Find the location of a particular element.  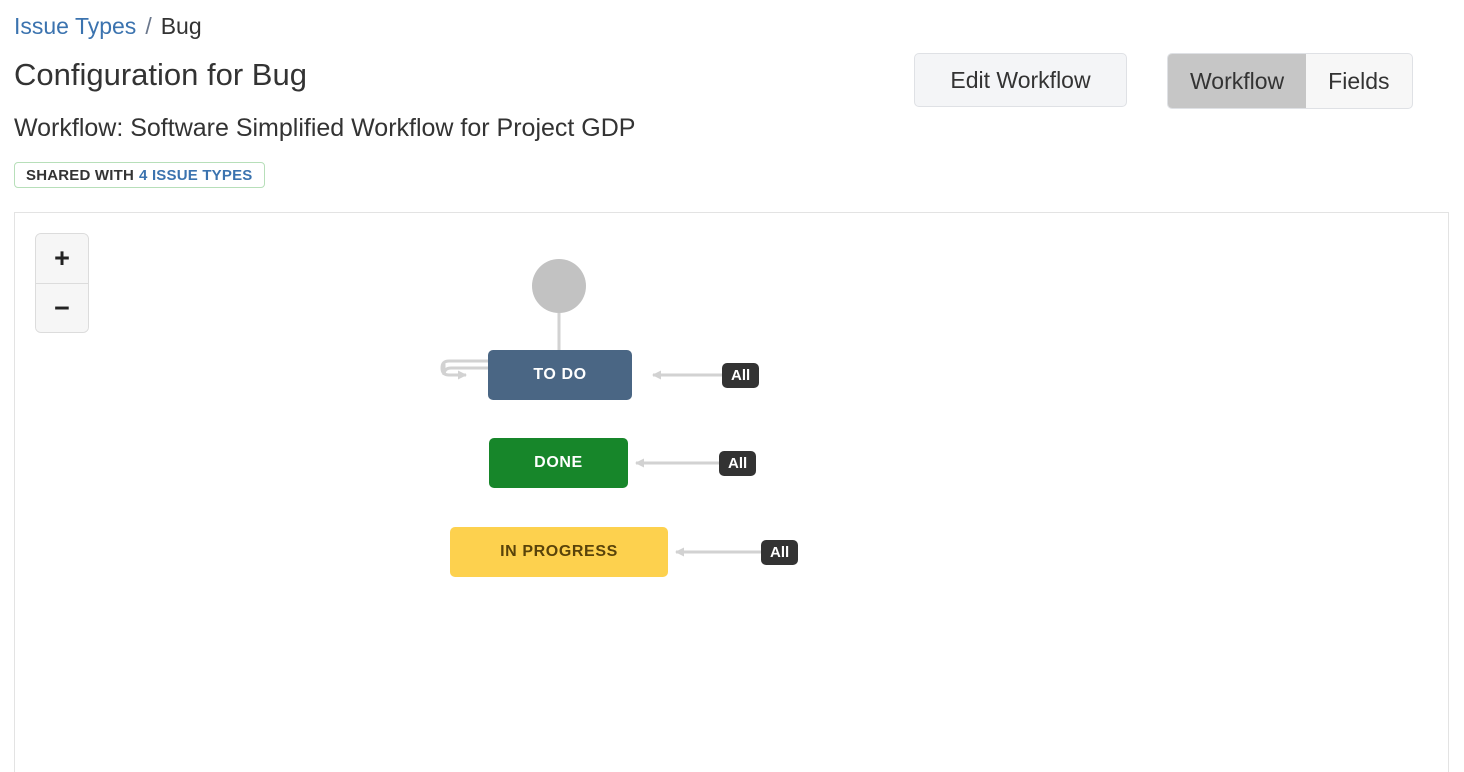

zoom-out-button: − is located at coordinates (62, 307).